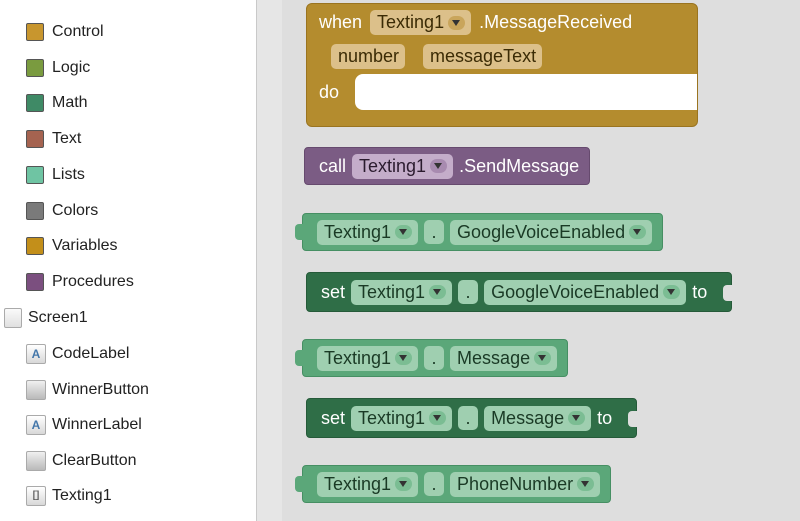  What do you see at coordinates (75, 210) in the screenshot?
I see `category-label: Colors` at bounding box center [75, 210].